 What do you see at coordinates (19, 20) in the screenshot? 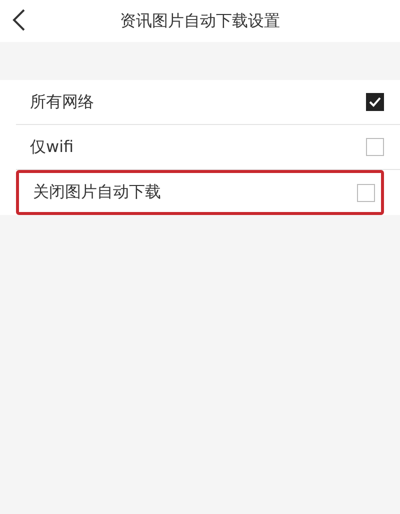
I see `back-icon` at bounding box center [19, 20].